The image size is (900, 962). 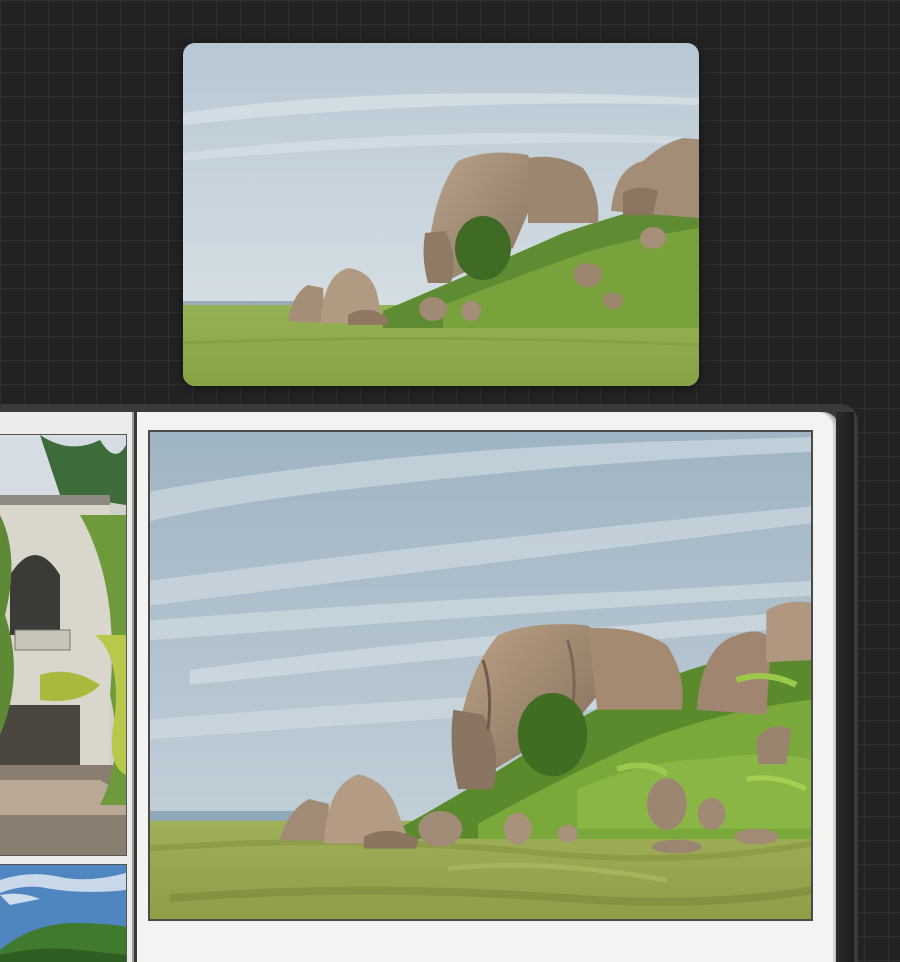 I want to click on building-painting-image, so click(x=63, y=645).